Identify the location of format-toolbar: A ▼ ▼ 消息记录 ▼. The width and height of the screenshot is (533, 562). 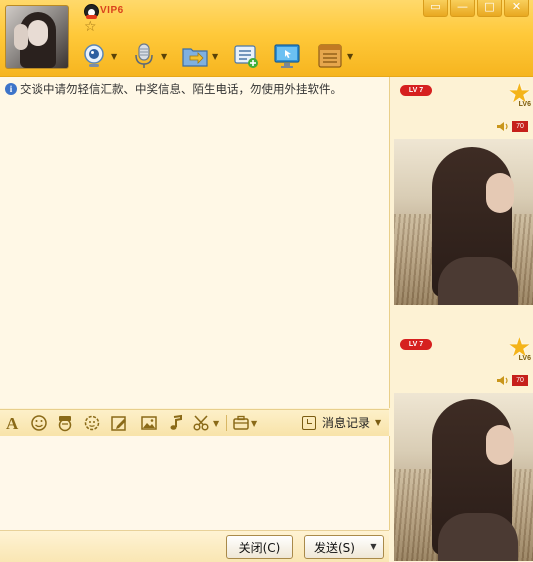
(194, 423).